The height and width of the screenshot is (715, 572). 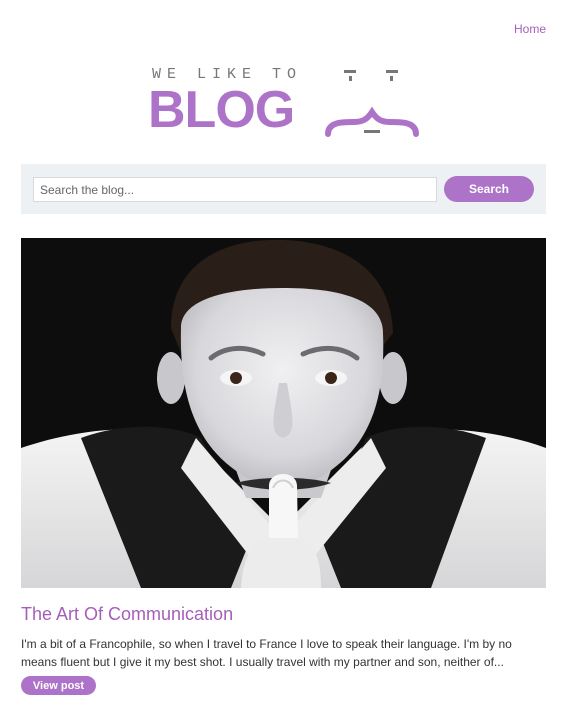 What do you see at coordinates (489, 189) in the screenshot?
I see `search-button: Search` at bounding box center [489, 189].